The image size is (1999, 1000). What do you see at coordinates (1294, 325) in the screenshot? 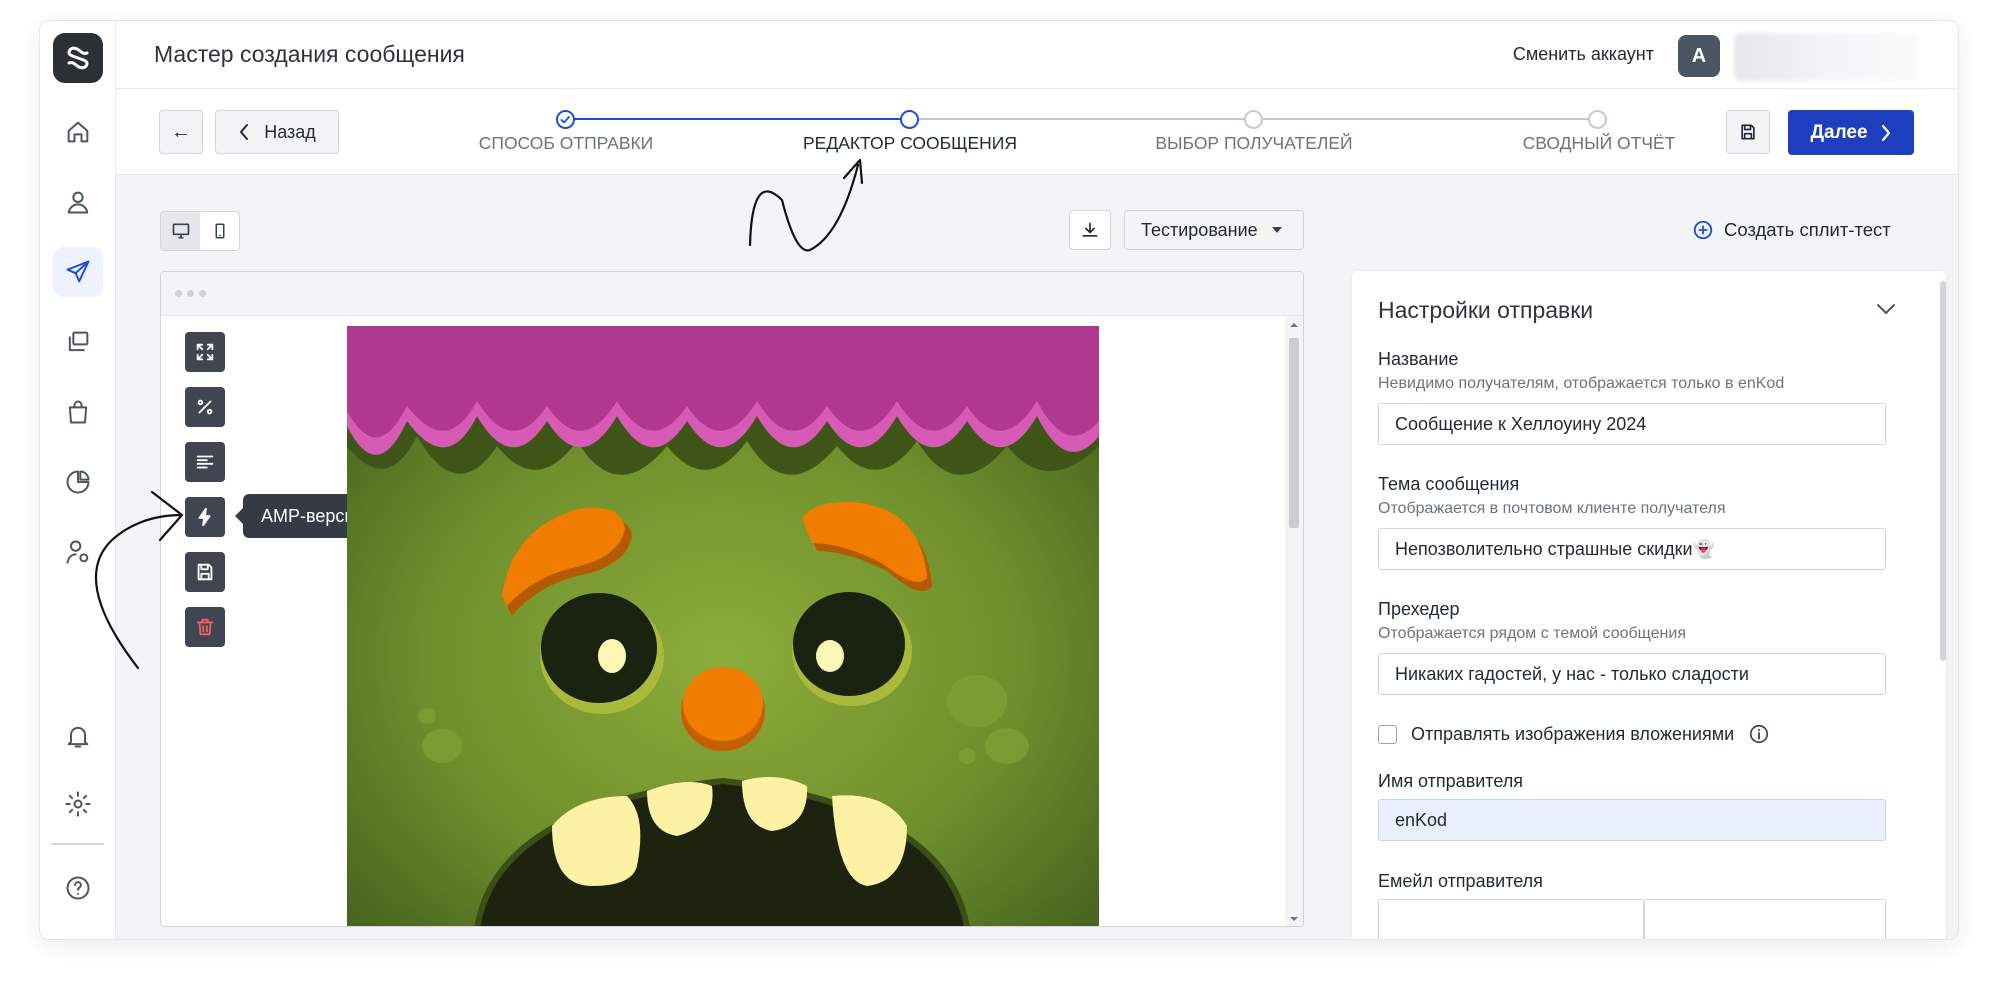
I see `scroll-up-icon` at bounding box center [1294, 325].